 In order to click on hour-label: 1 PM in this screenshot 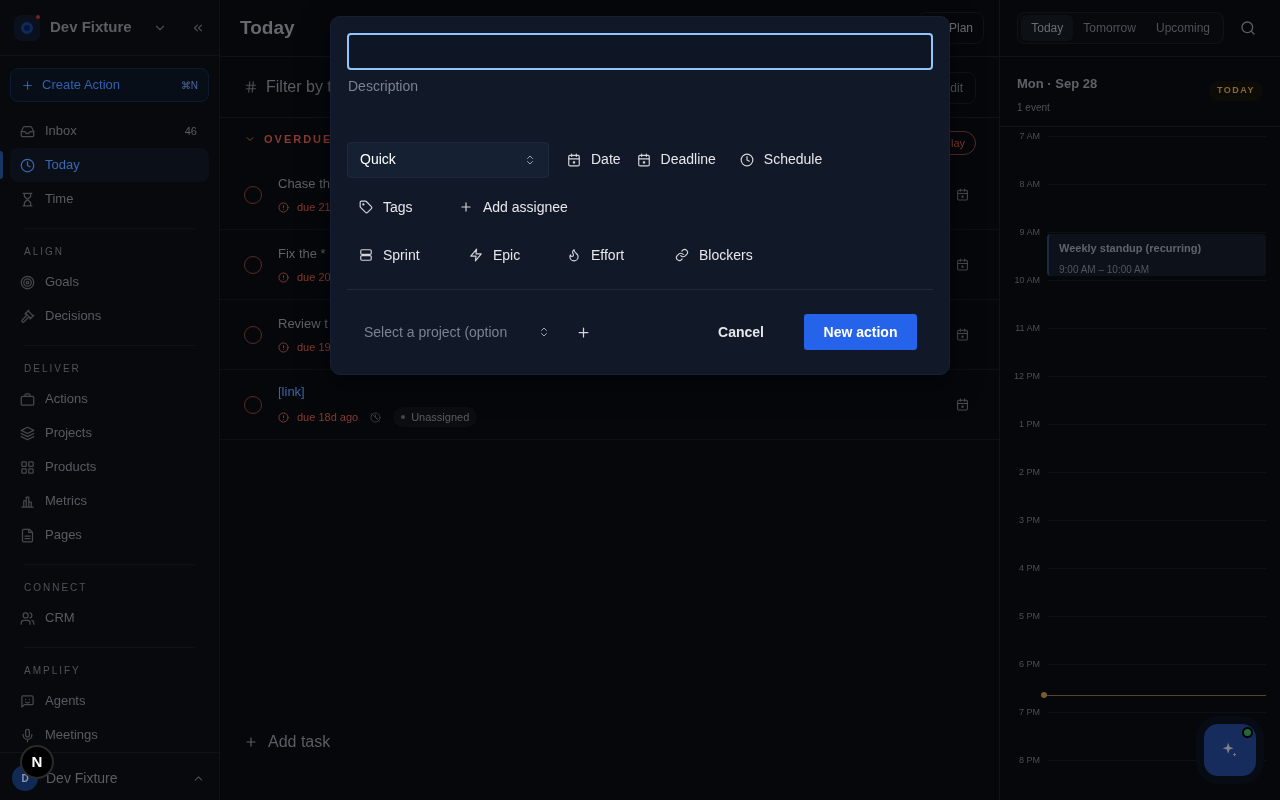, I will do `click(1029, 424)`.